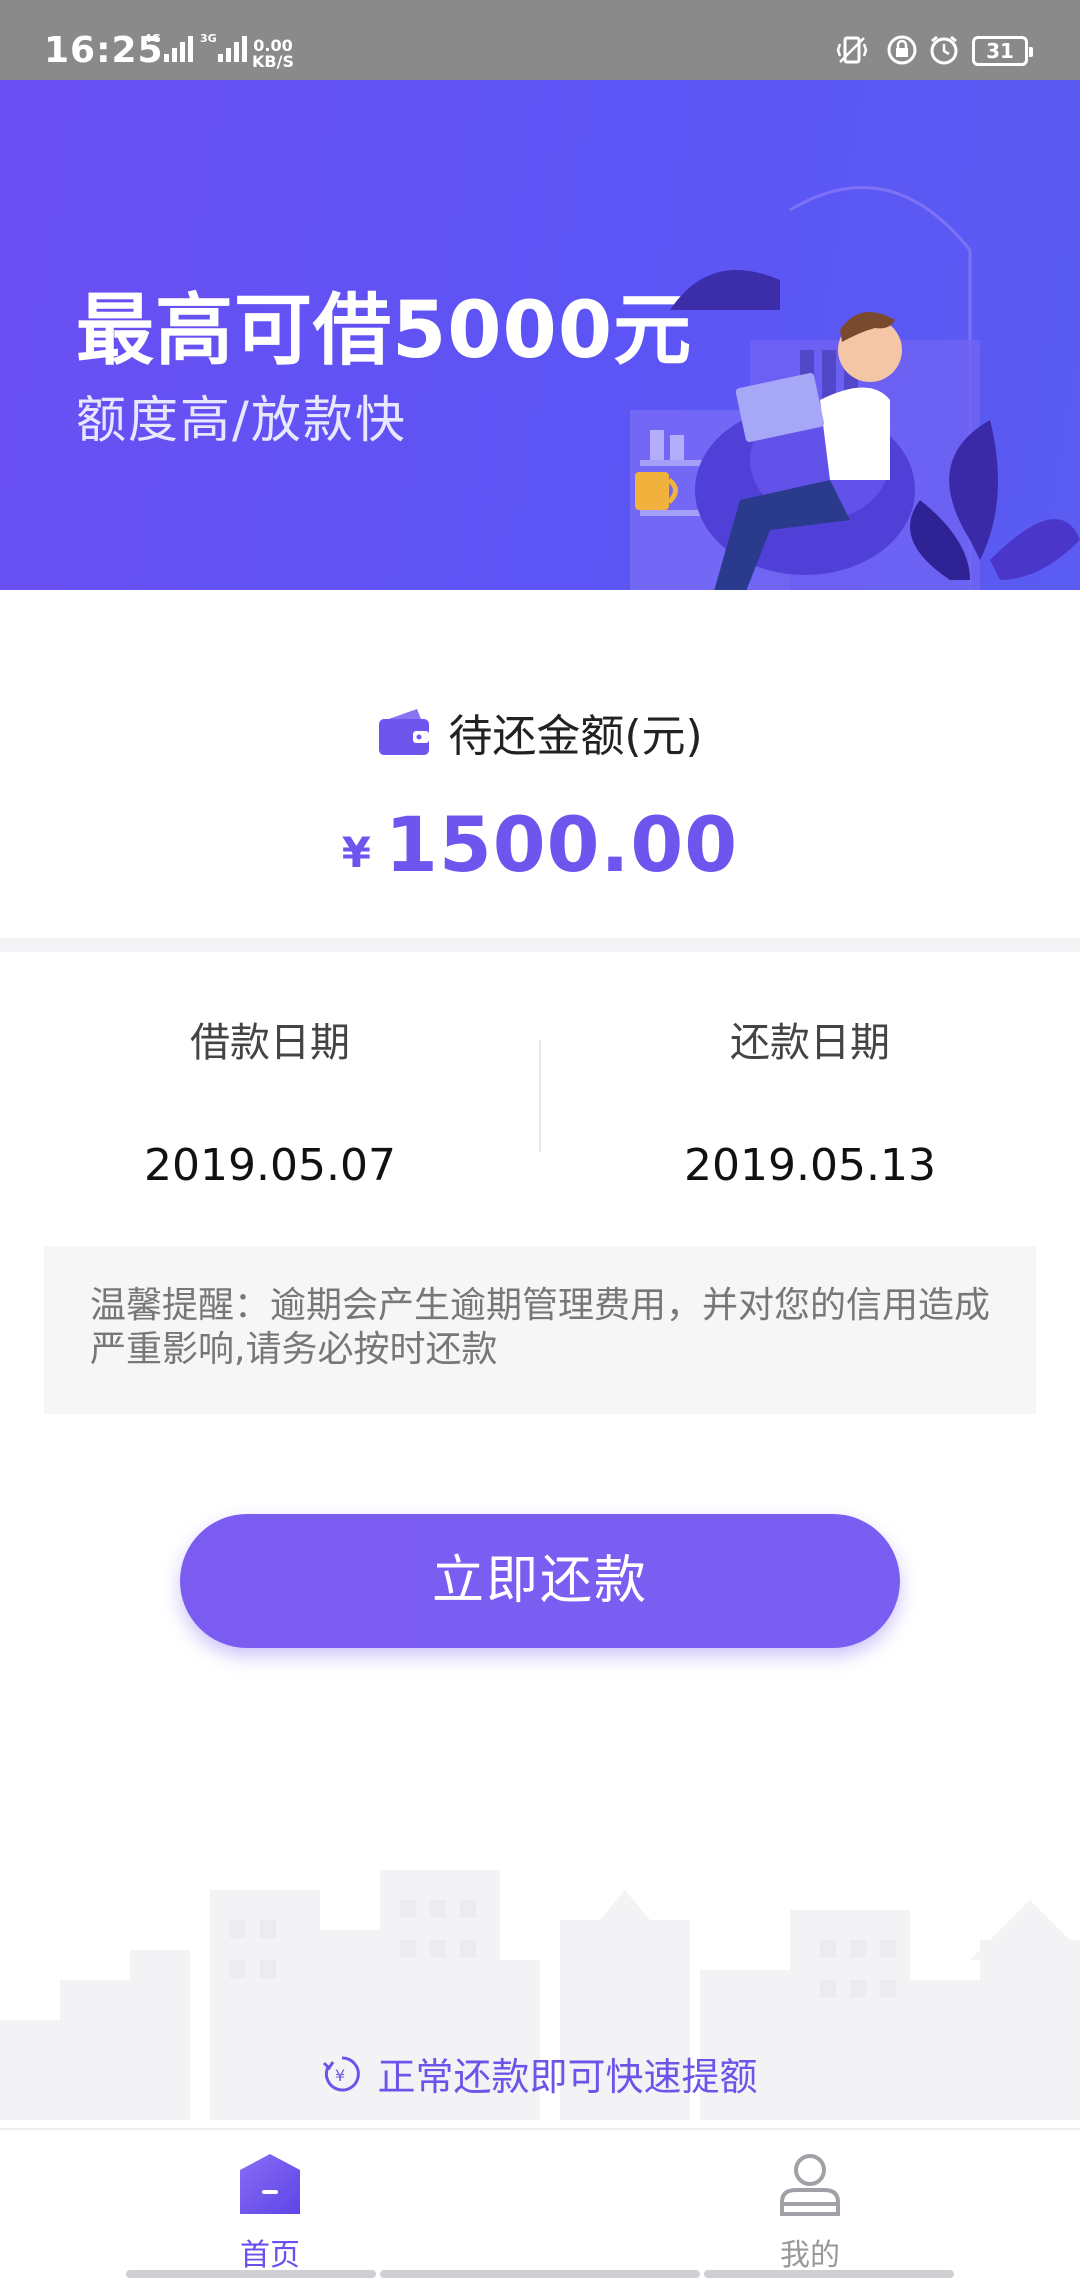  I want to click on credit-increase-tip: ¥ 正常还款即可快速提额, so click(540, 2073).